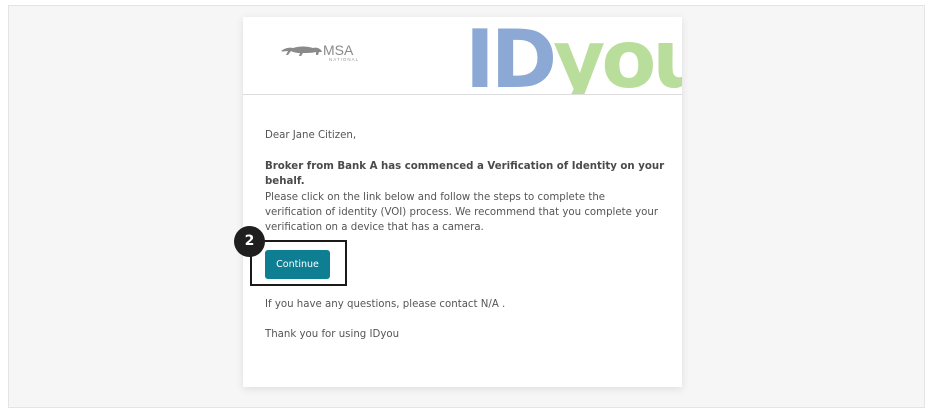 The height and width of the screenshot is (410, 933). Describe the element at coordinates (301, 51) in the screenshot. I see `panther-icon` at that location.